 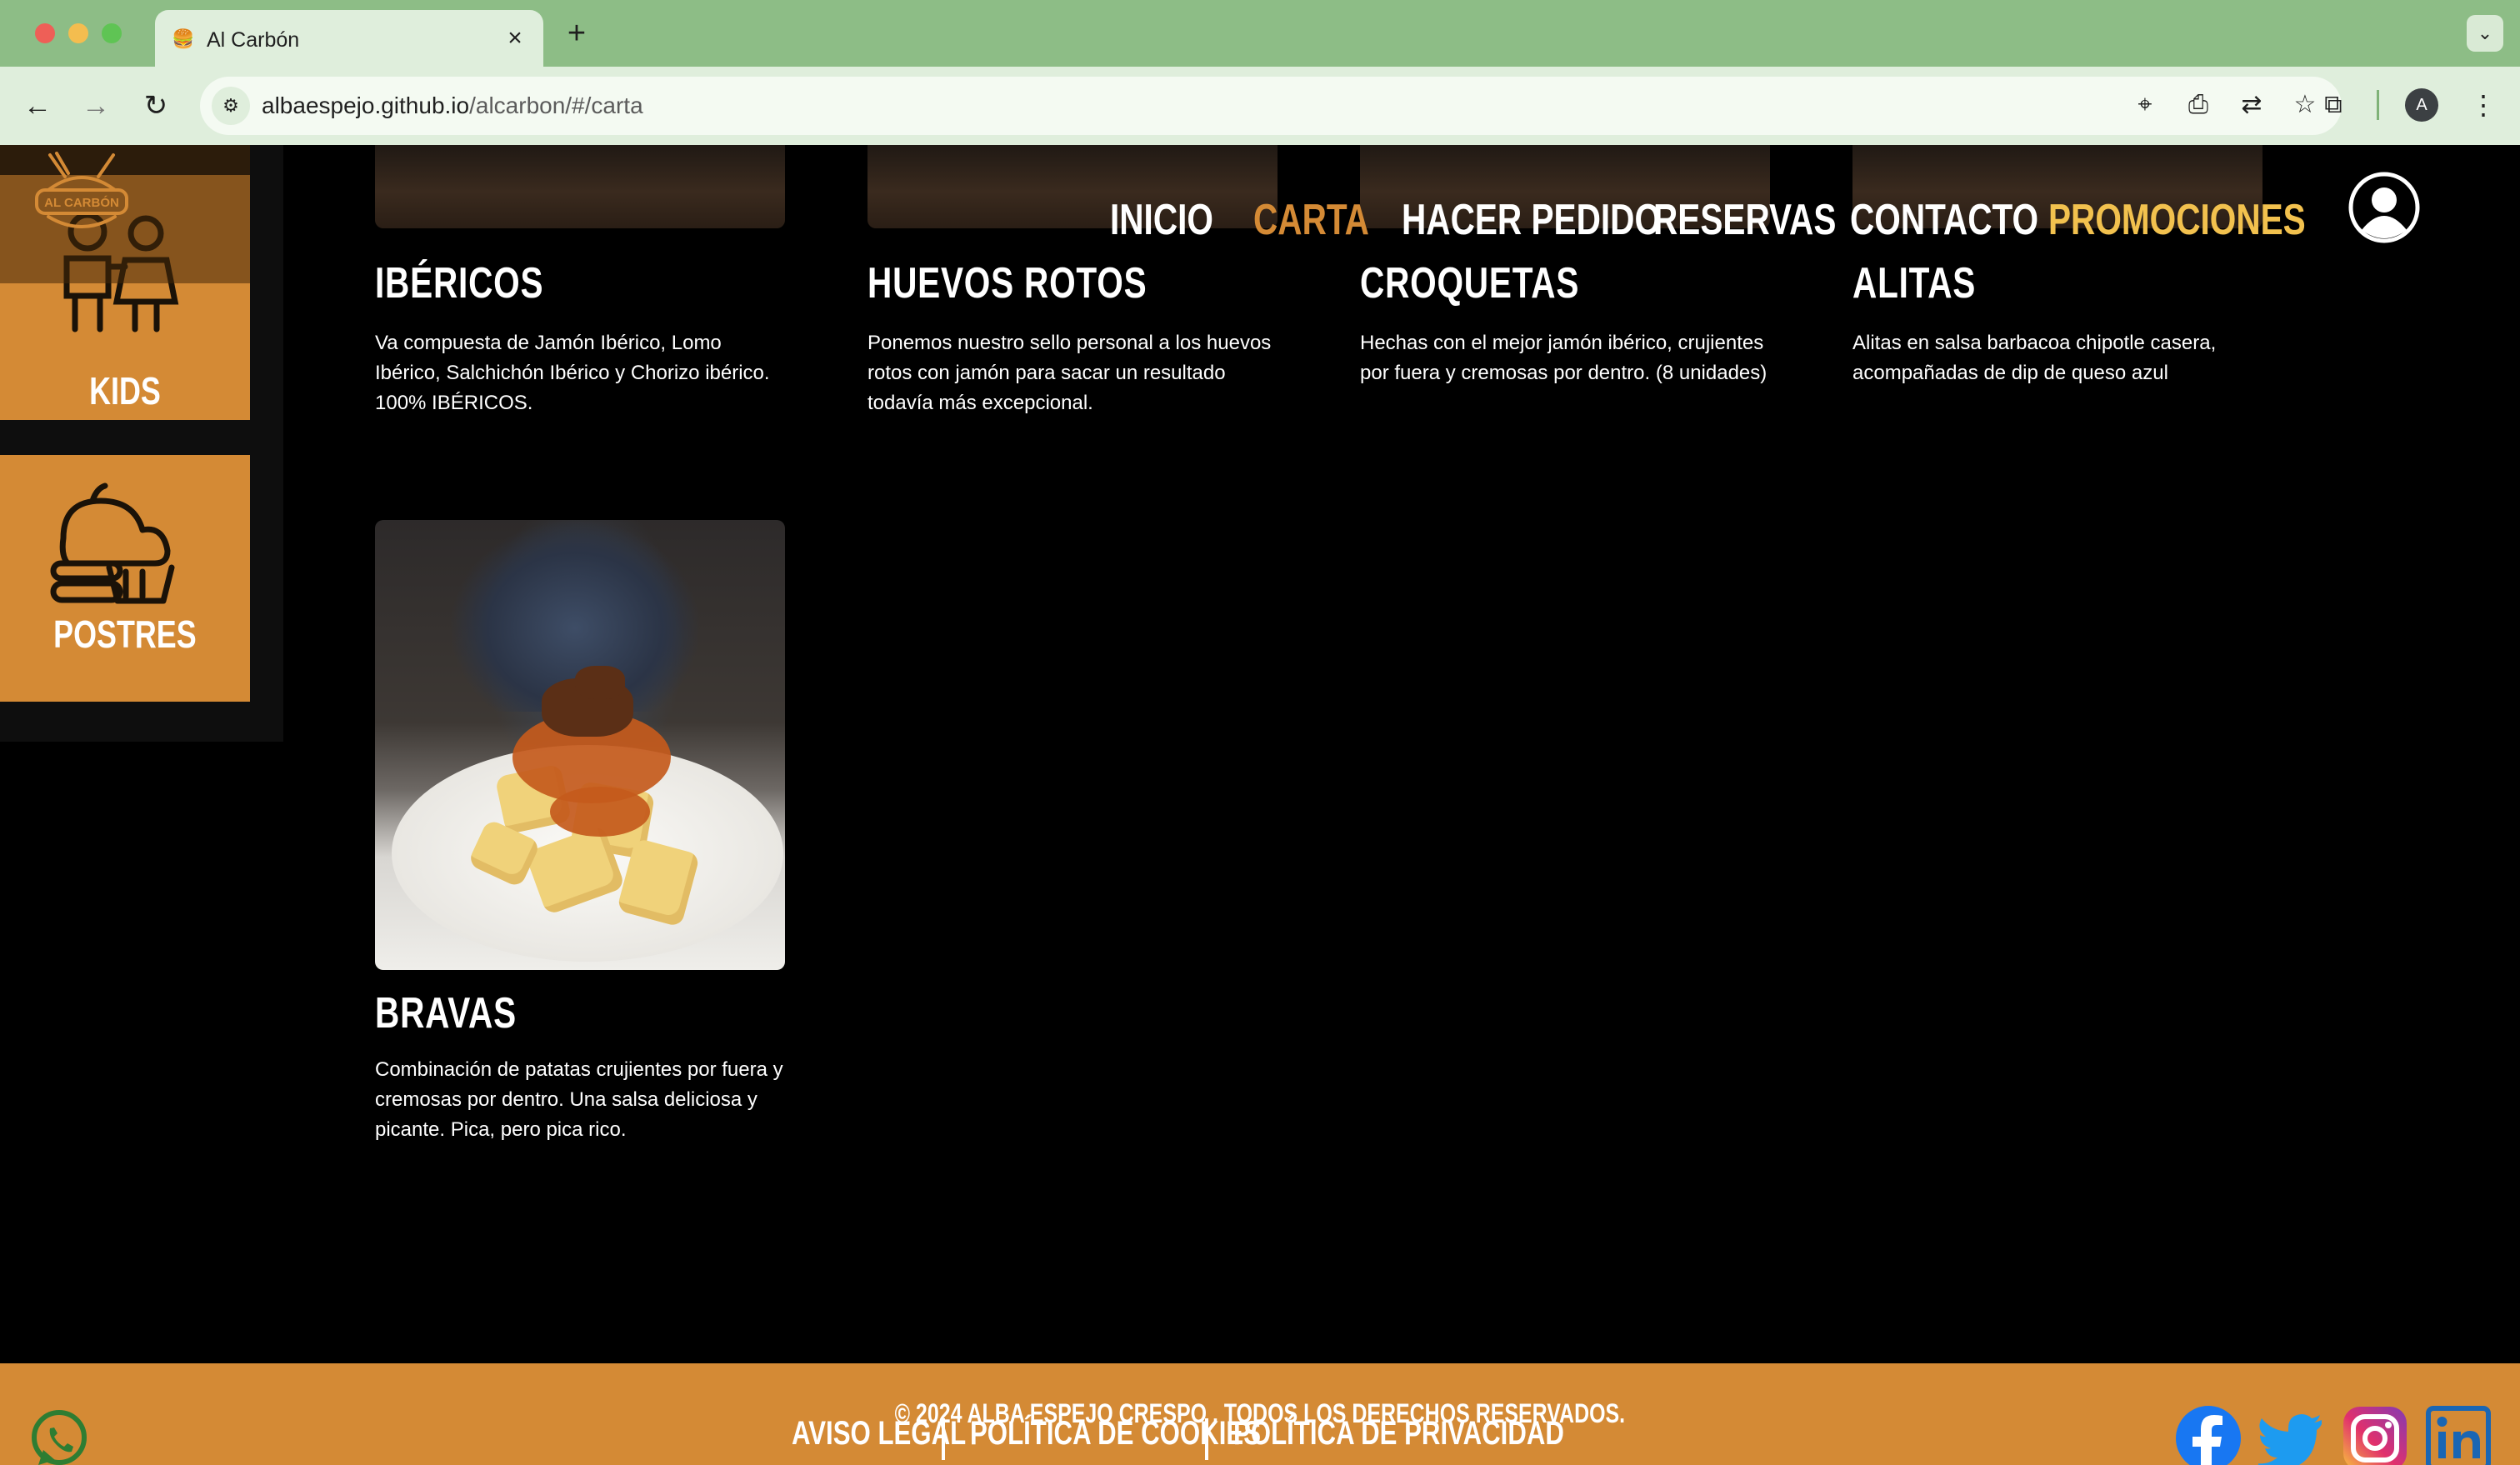 I want to click on close-tab-icon: ×, so click(x=515, y=38).